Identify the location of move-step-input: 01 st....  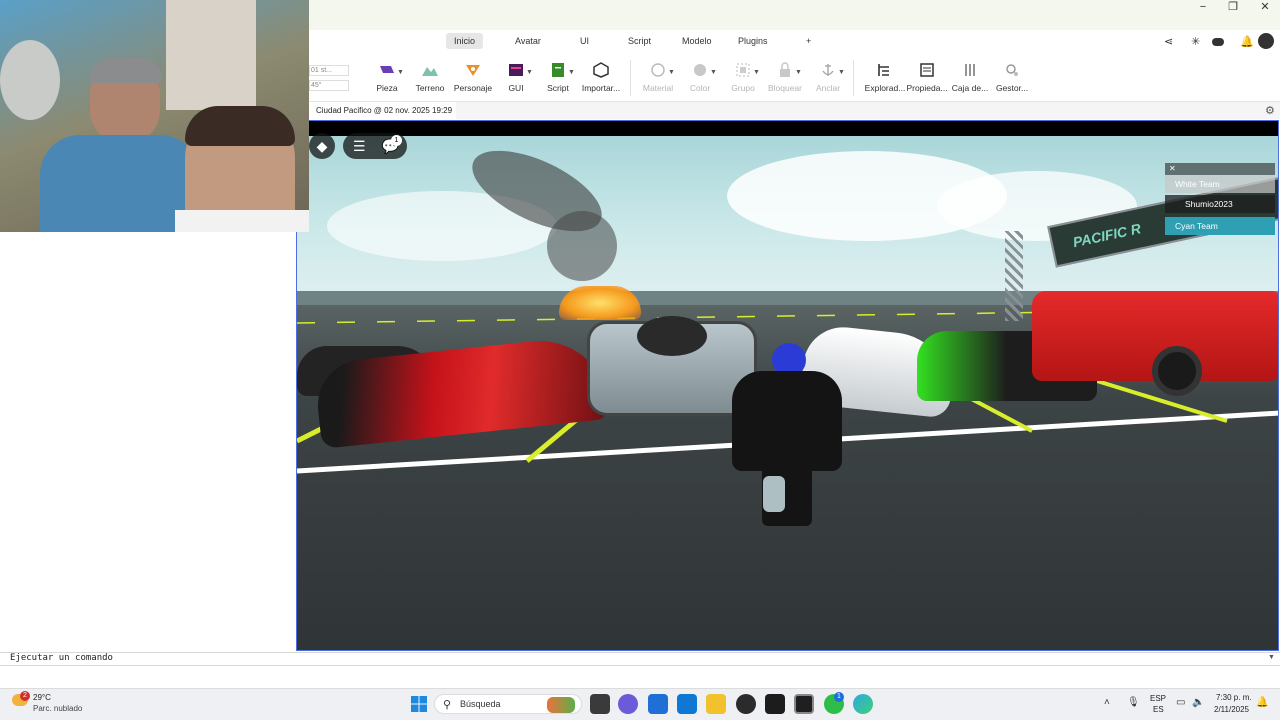
(329, 70).